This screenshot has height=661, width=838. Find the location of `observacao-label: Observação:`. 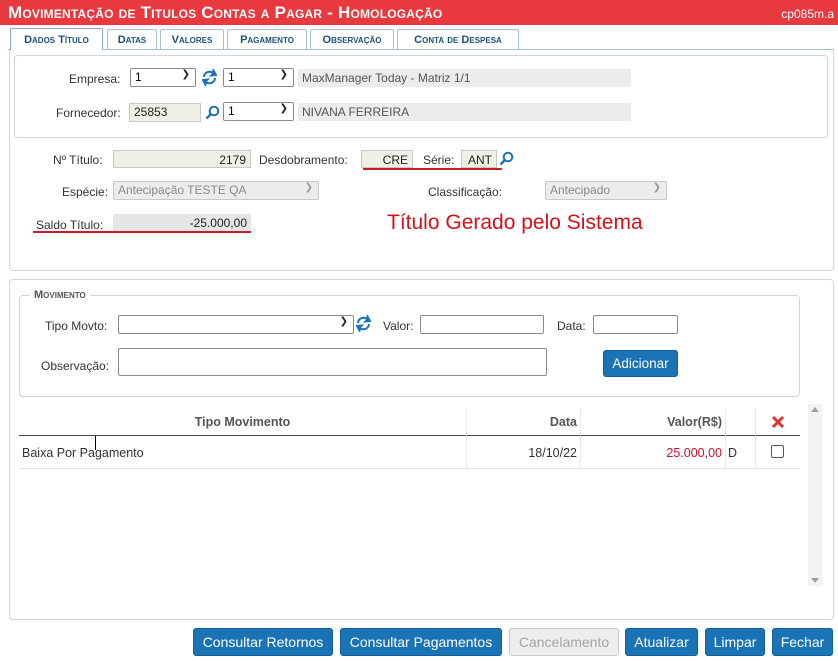

observacao-label: Observação: is located at coordinates (75, 366).